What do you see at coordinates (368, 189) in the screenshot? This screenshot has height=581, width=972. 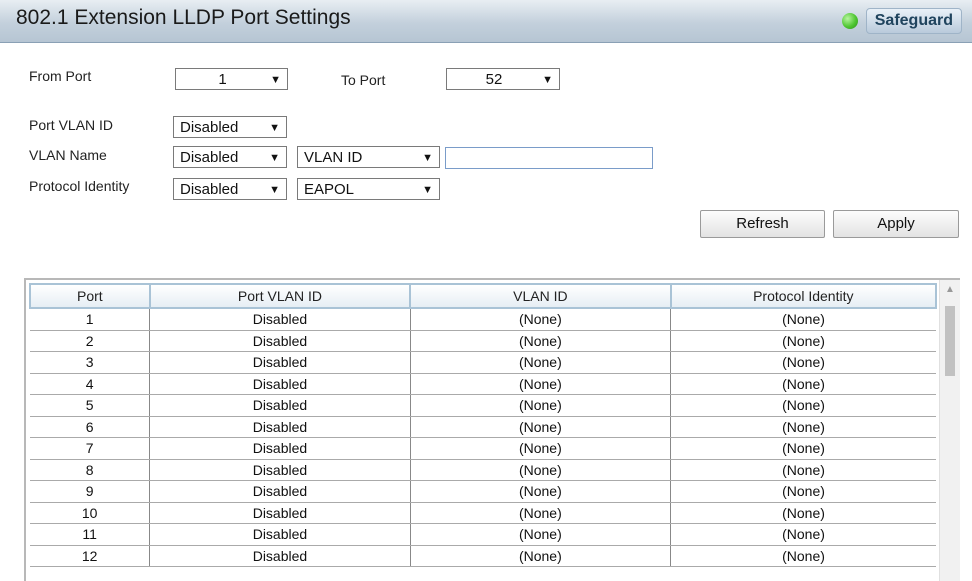 I see `protocol-type-select: EAPOL ▼` at bounding box center [368, 189].